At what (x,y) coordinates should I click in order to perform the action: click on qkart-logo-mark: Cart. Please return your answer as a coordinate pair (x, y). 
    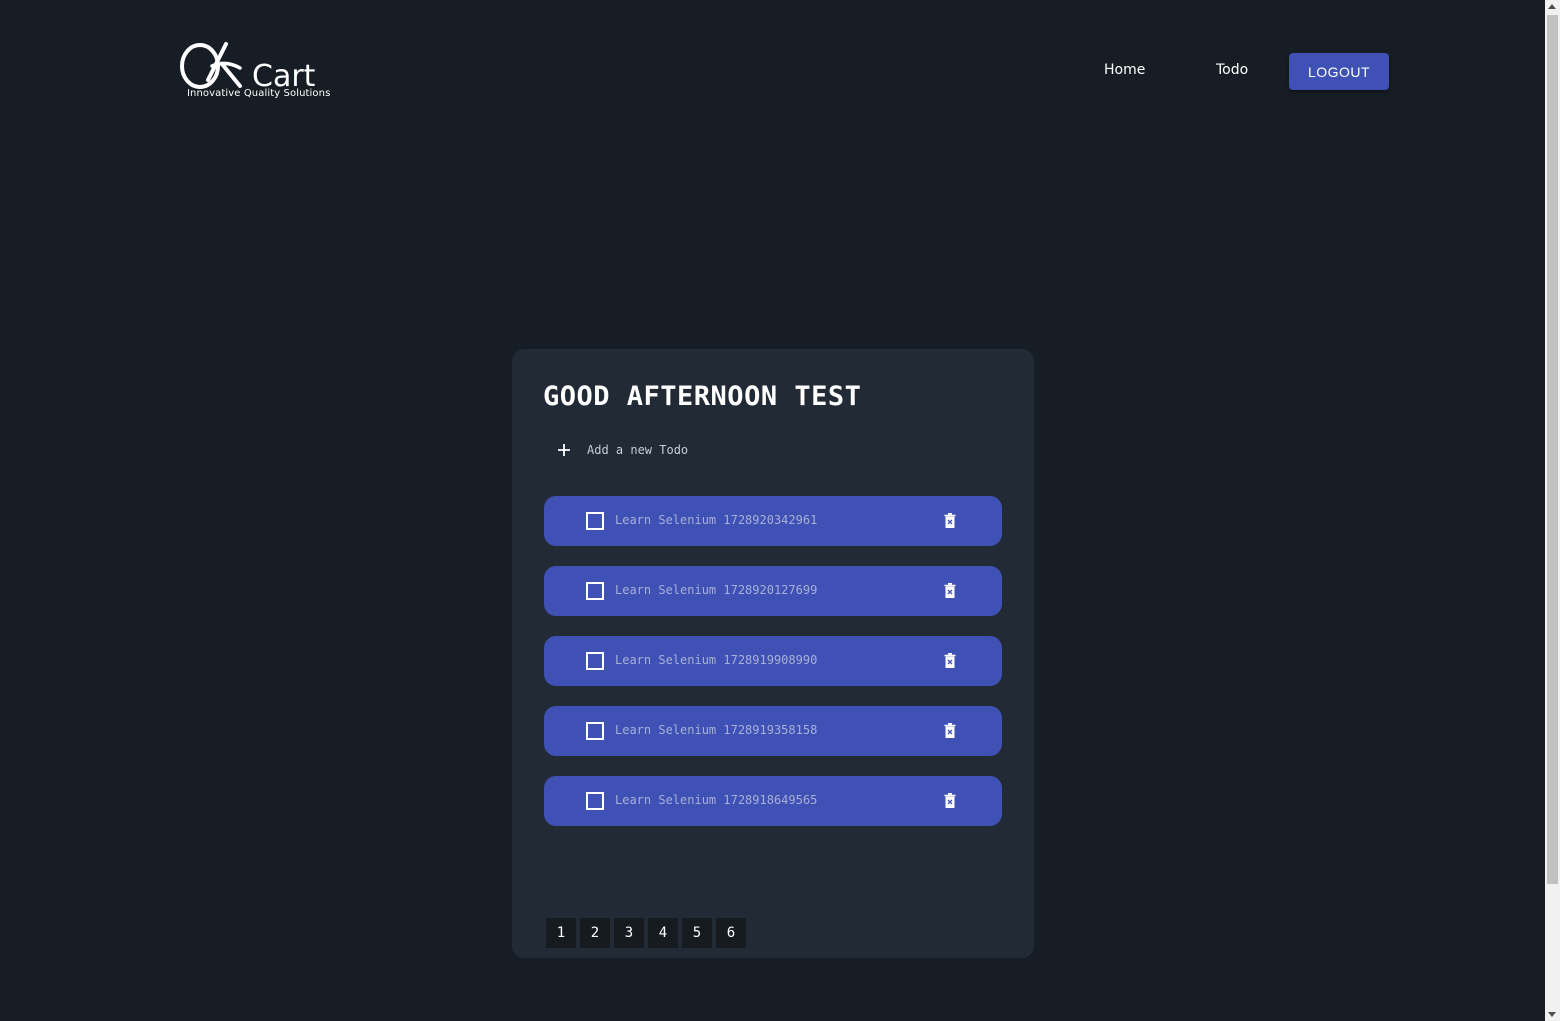
    Looking at the image, I should click on (248, 66).